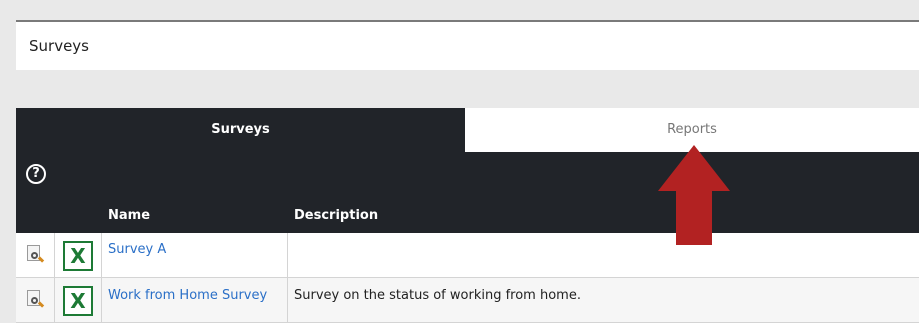 This screenshot has width=919, height=323. What do you see at coordinates (129, 215) in the screenshot?
I see `column-header-name: Name` at bounding box center [129, 215].